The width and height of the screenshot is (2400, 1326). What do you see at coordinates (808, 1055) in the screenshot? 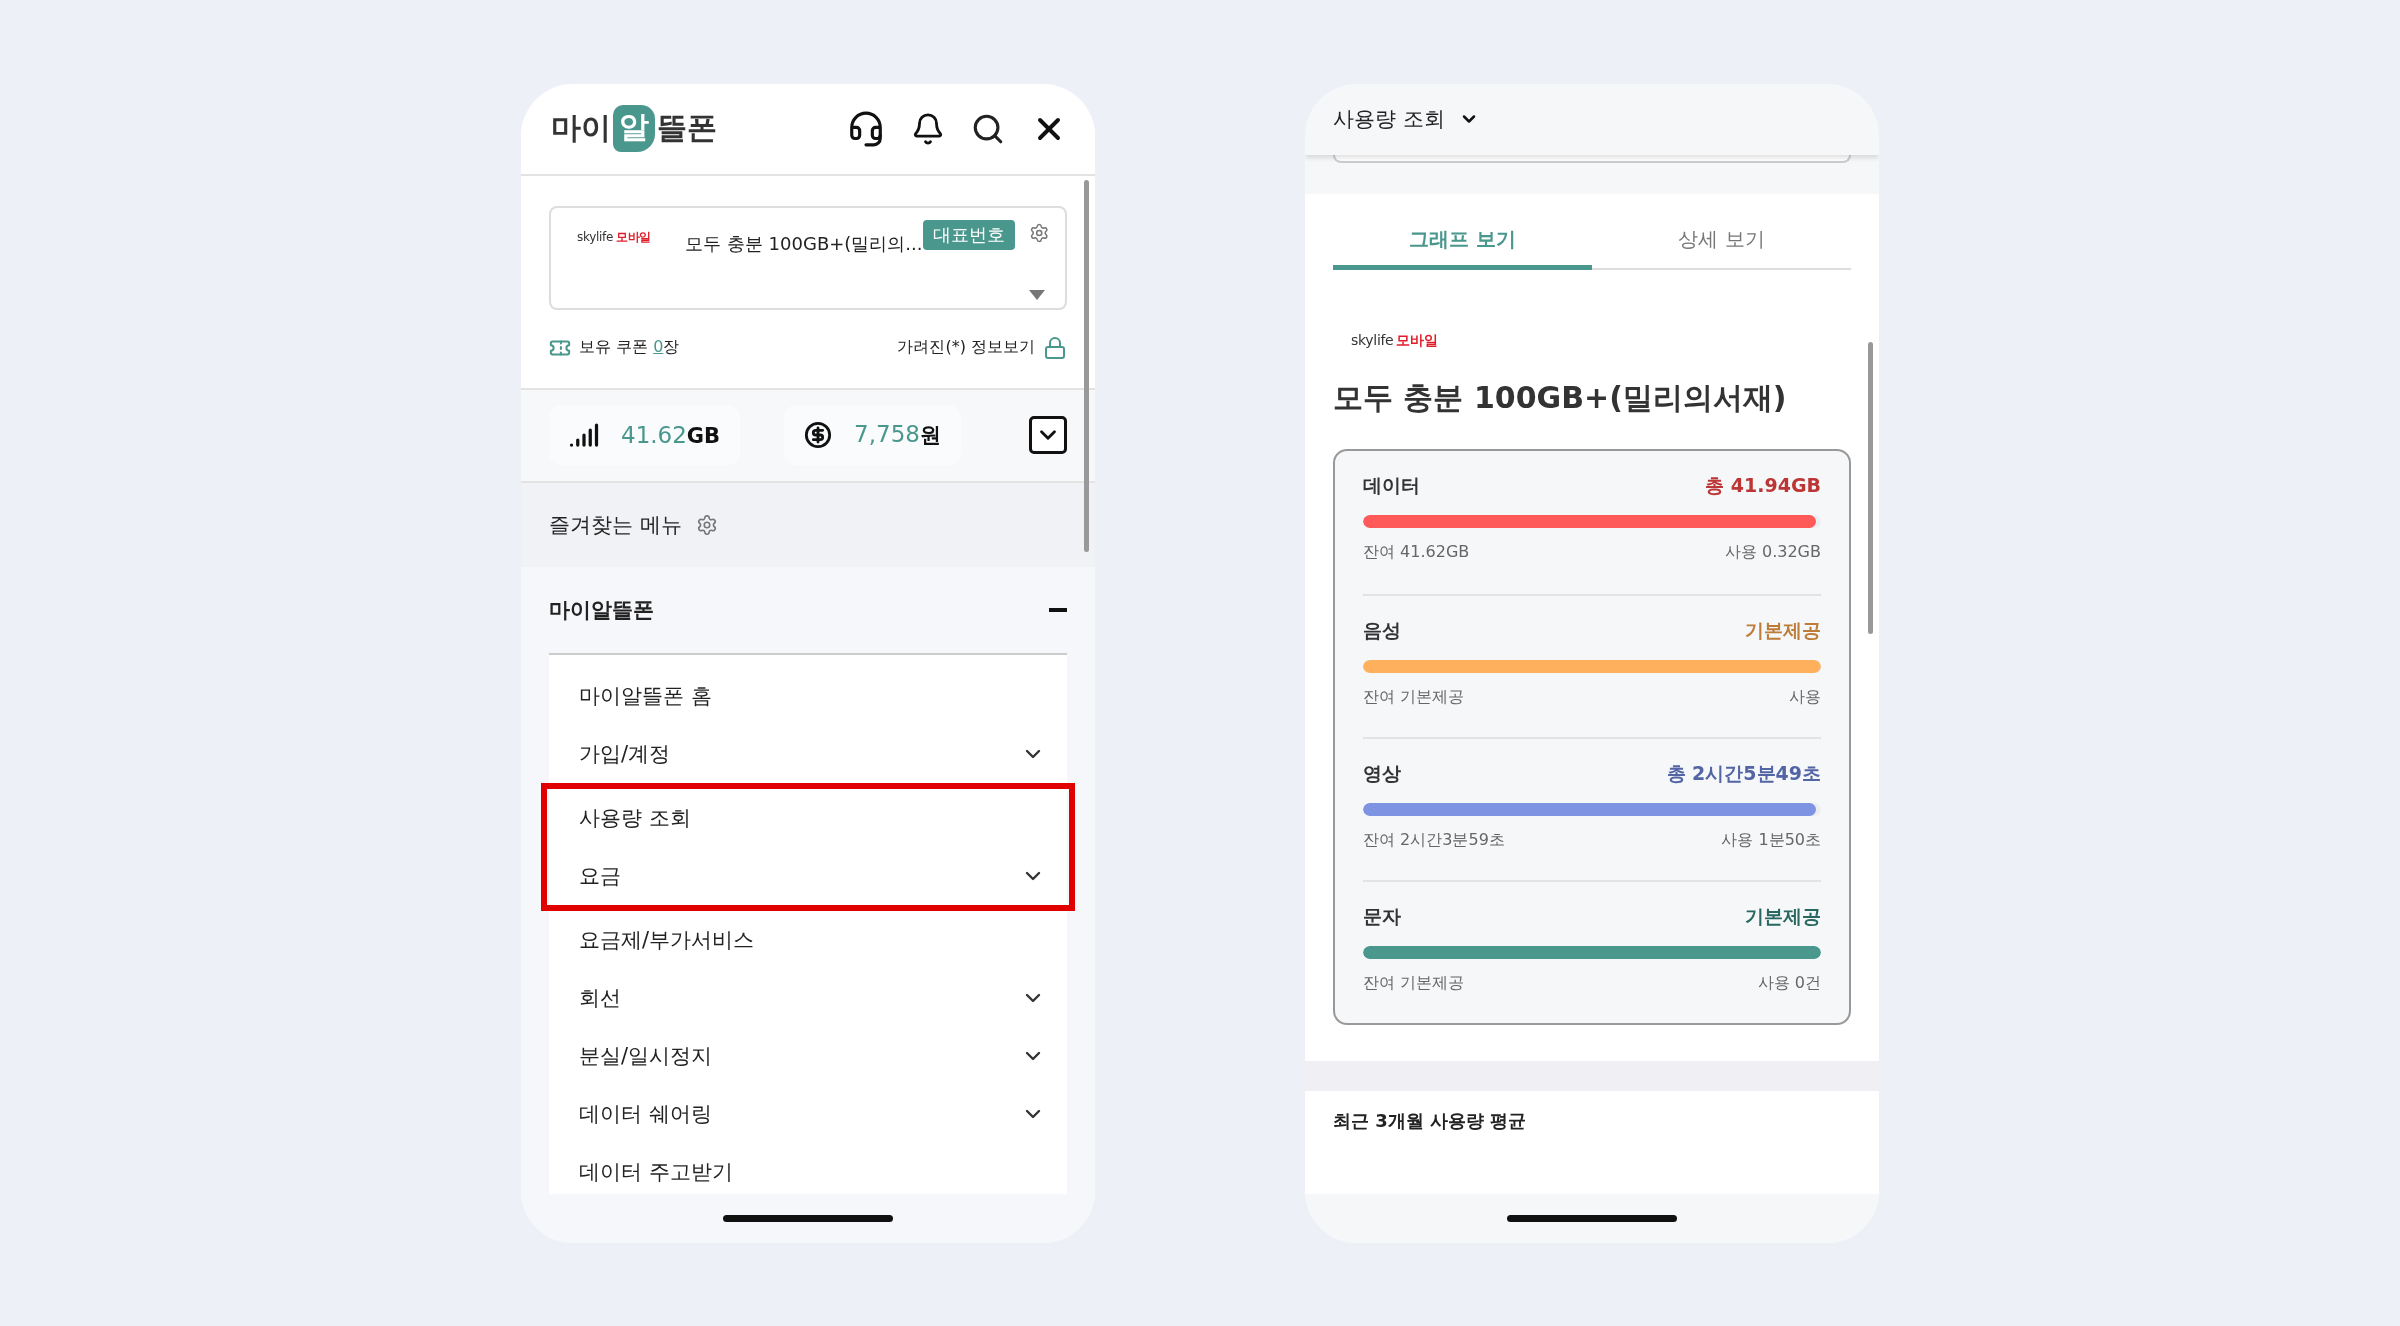
I see `menu-item: 분실/일시정지` at bounding box center [808, 1055].